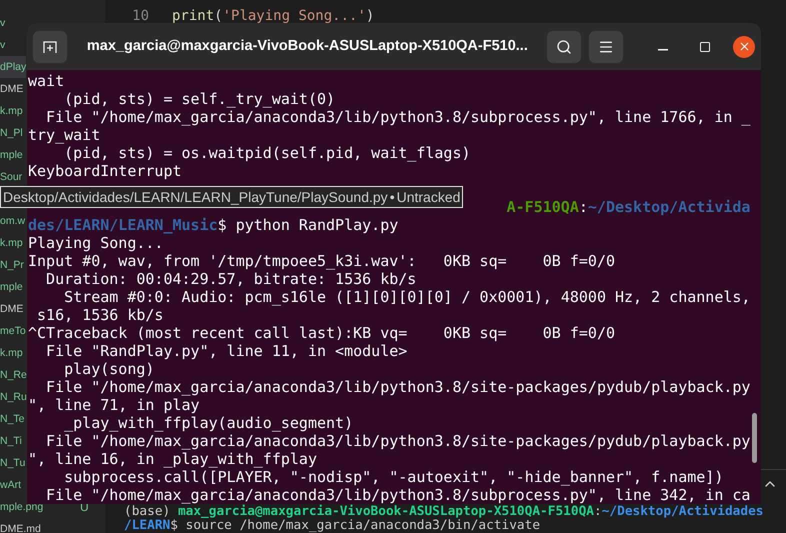  I want to click on terminal-line: Duration: 00:04:29.57, bitrate: 1536 kb/s, so click(230, 279).